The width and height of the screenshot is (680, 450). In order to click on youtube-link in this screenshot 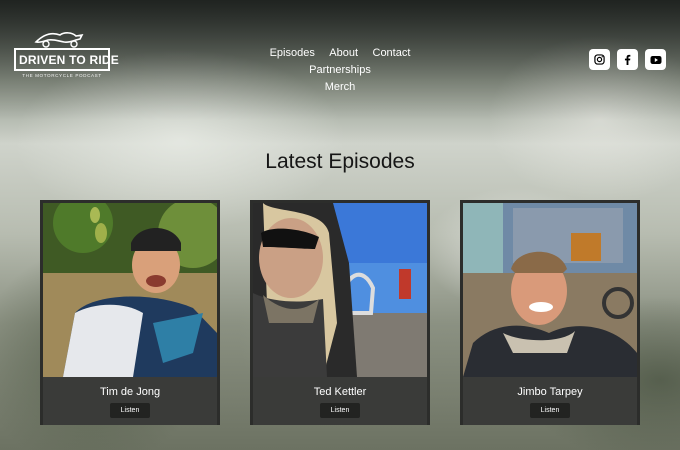, I will do `click(655, 59)`.